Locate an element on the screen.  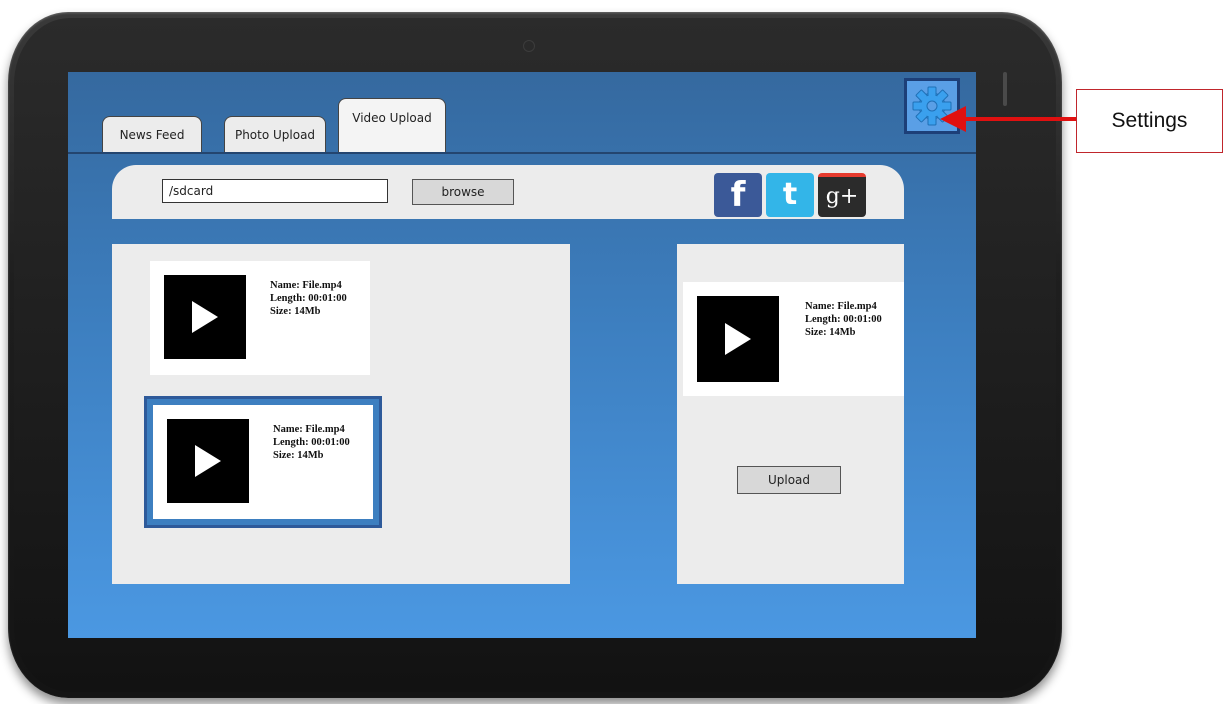
callout-arrowhead-icon is located at coordinates (953, 119).